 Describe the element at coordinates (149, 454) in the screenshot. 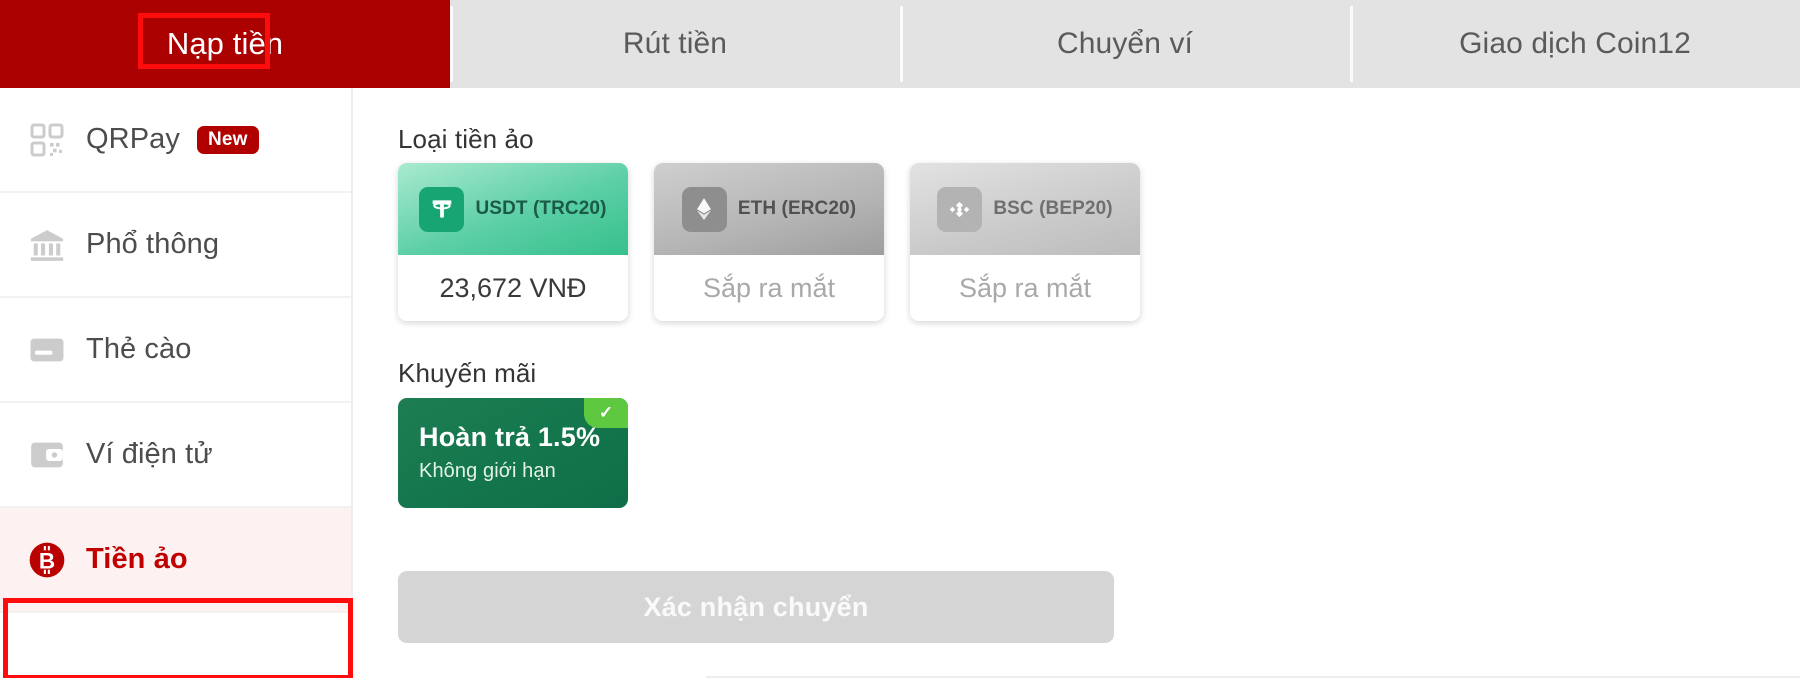

I see `sidebar-item-vi-dien-tu-label: Ví điện tử` at that location.